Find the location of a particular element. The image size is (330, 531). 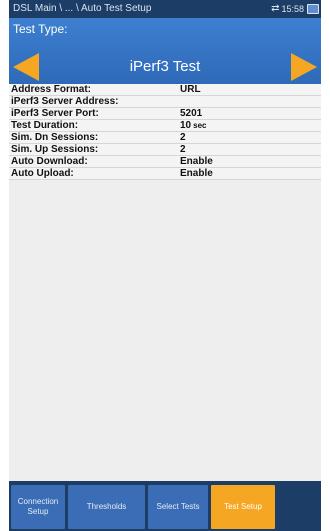

tab-thresholds: Thresholds is located at coordinates (106, 507).